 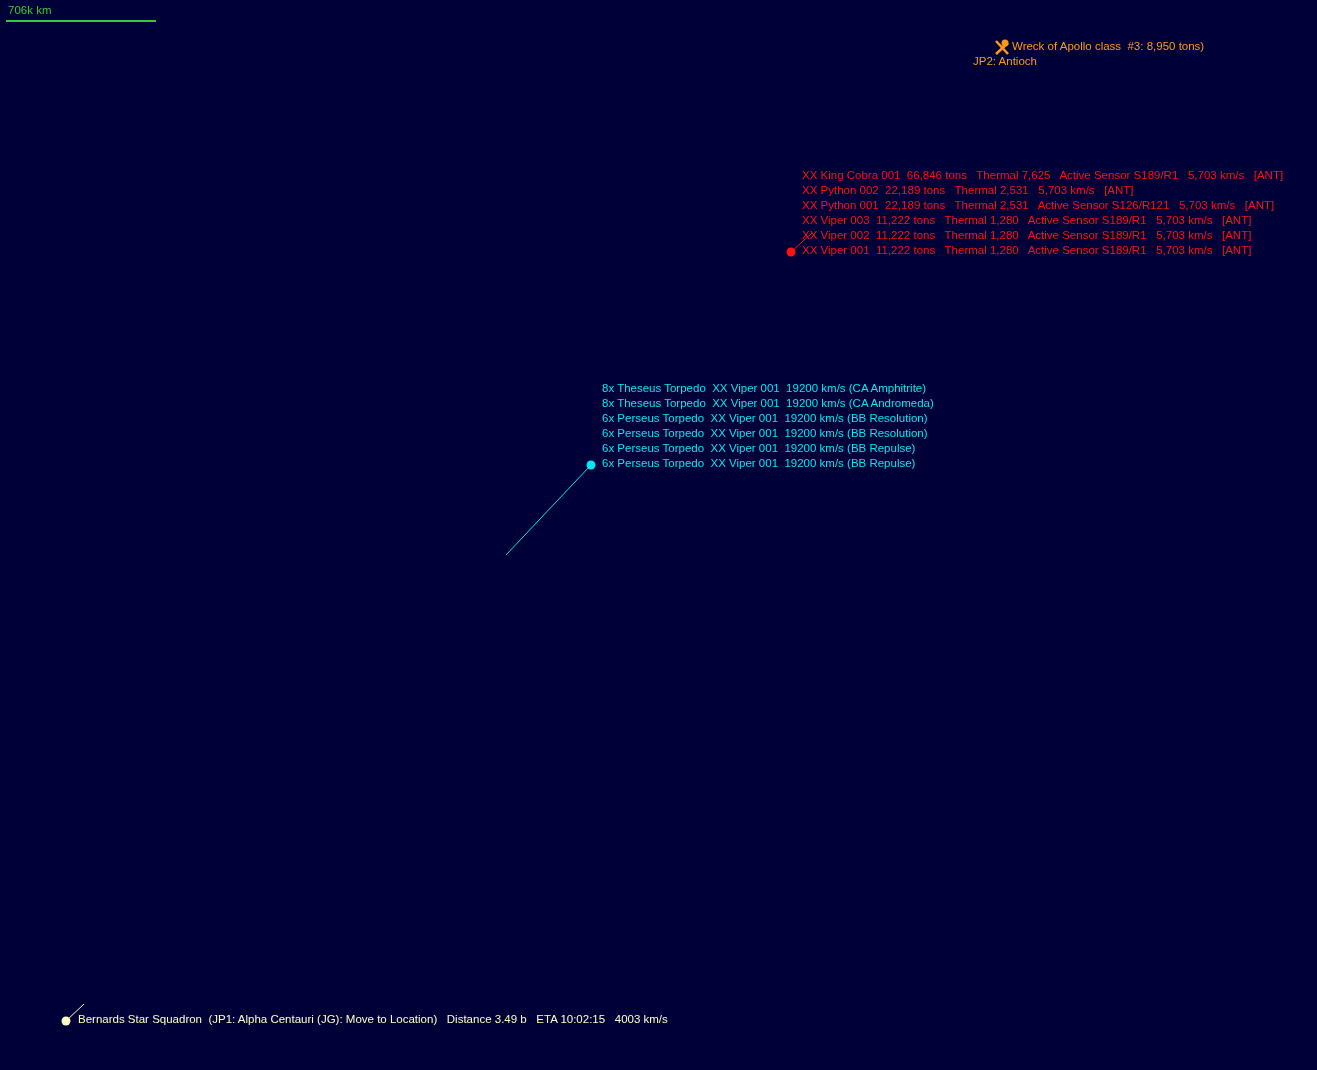 What do you see at coordinates (1108, 46) in the screenshot?
I see `wreck-label: Wreck of Apollo class #3: 8,950 tons)` at bounding box center [1108, 46].